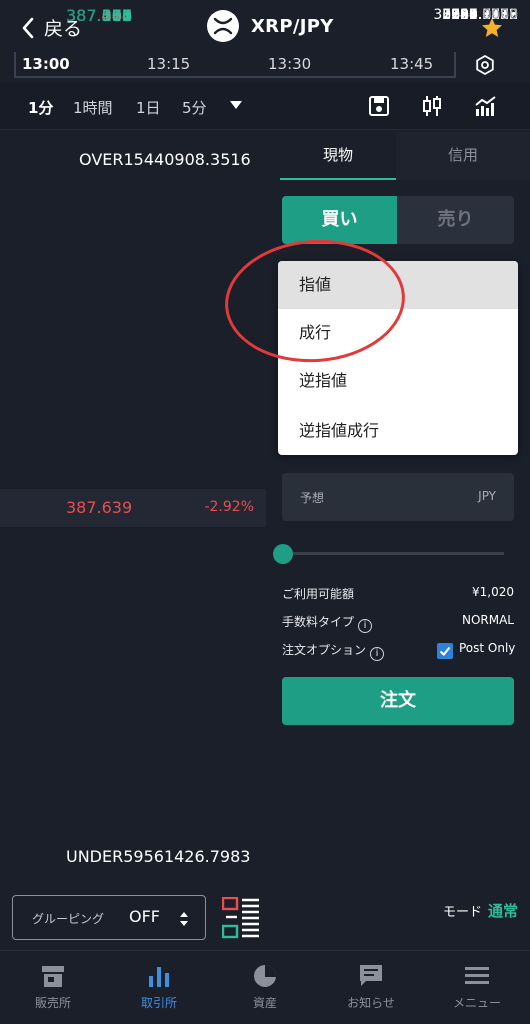 The height and width of the screenshot is (1024, 530). I want to click on chart-time-axis: 13:00 13:15 13:30 13:45, so click(265, 65).